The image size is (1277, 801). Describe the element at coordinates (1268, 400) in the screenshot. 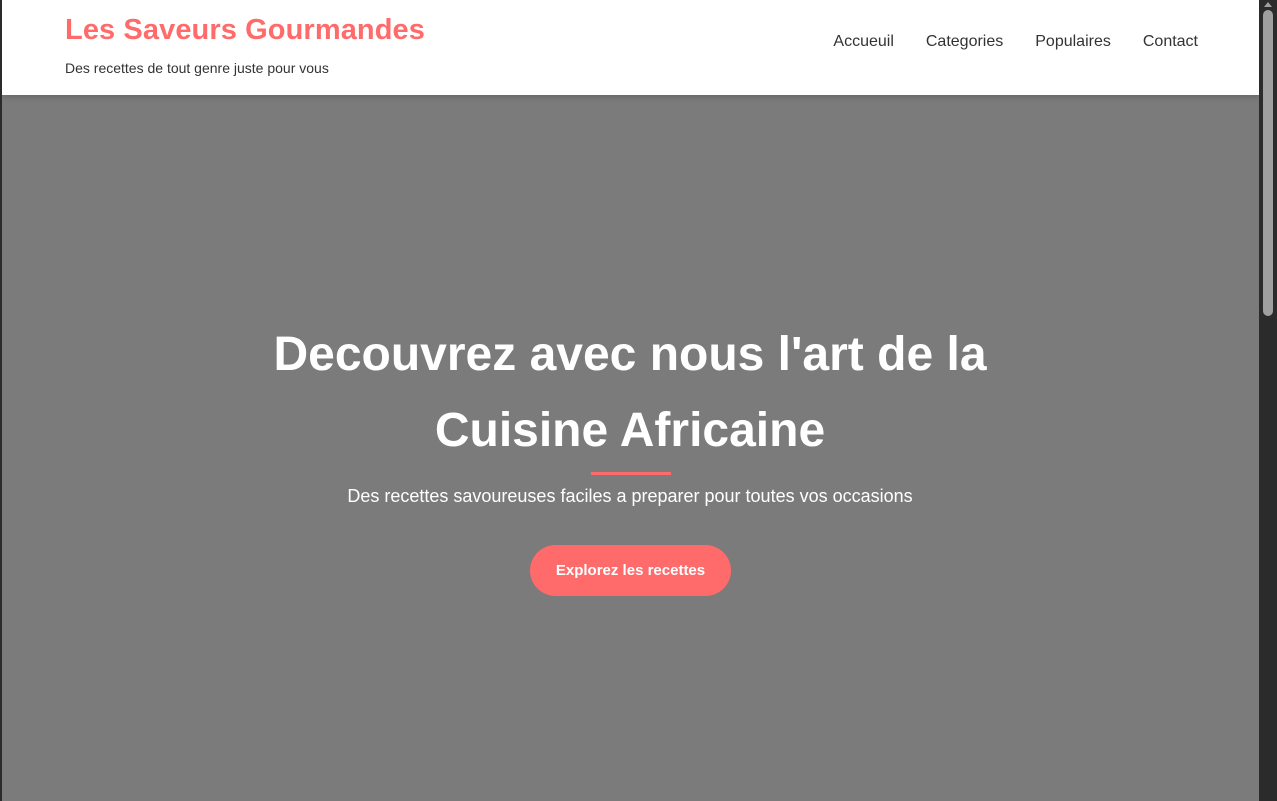

I see `vertical-scrollbar` at that location.